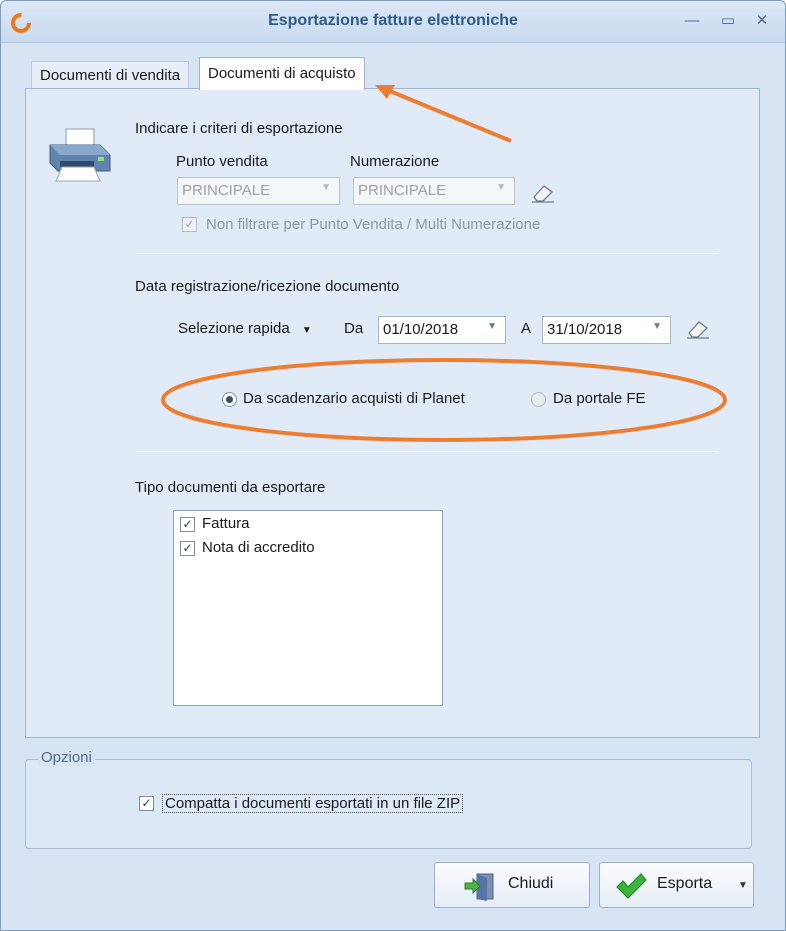 This screenshot has height=931, width=786. I want to click on source-radio-planet, so click(229, 399).